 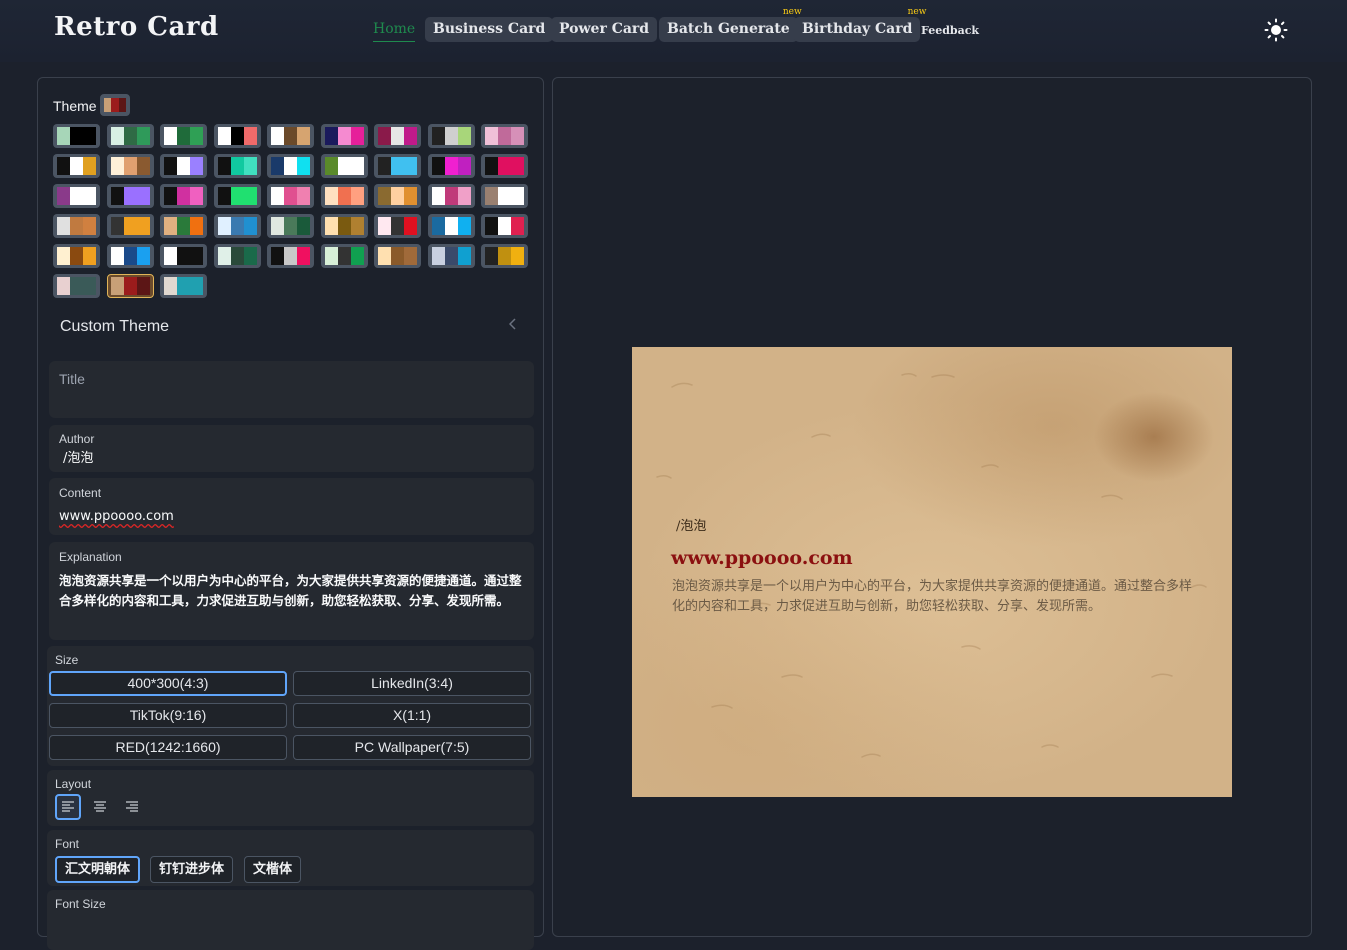 What do you see at coordinates (67, 844) in the screenshot?
I see `font-label: Font` at bounding box center [67, 844].